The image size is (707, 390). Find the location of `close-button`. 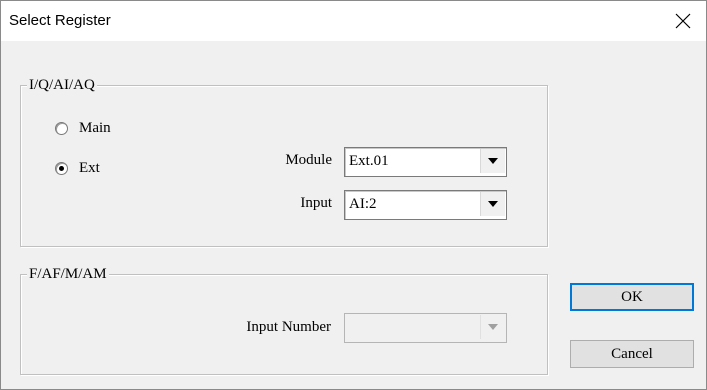

close-button is located at coordinates (683, 21).